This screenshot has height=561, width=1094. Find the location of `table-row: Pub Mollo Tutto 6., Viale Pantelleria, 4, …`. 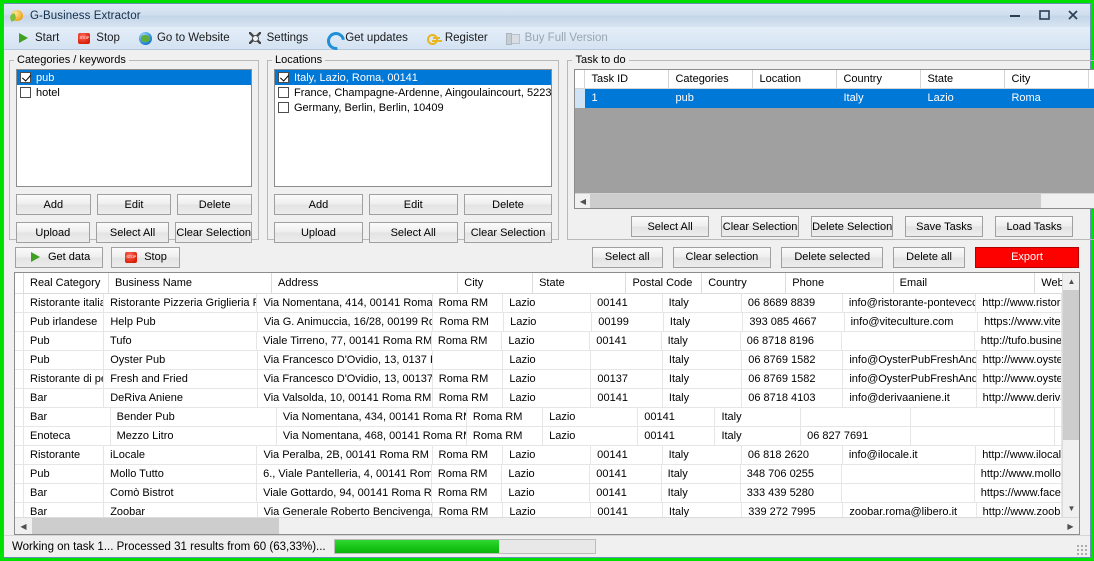

table-row: Pub Mollo Tutto 6., Viale Pantelleria, 4, … is located at coordinates (538, 474).